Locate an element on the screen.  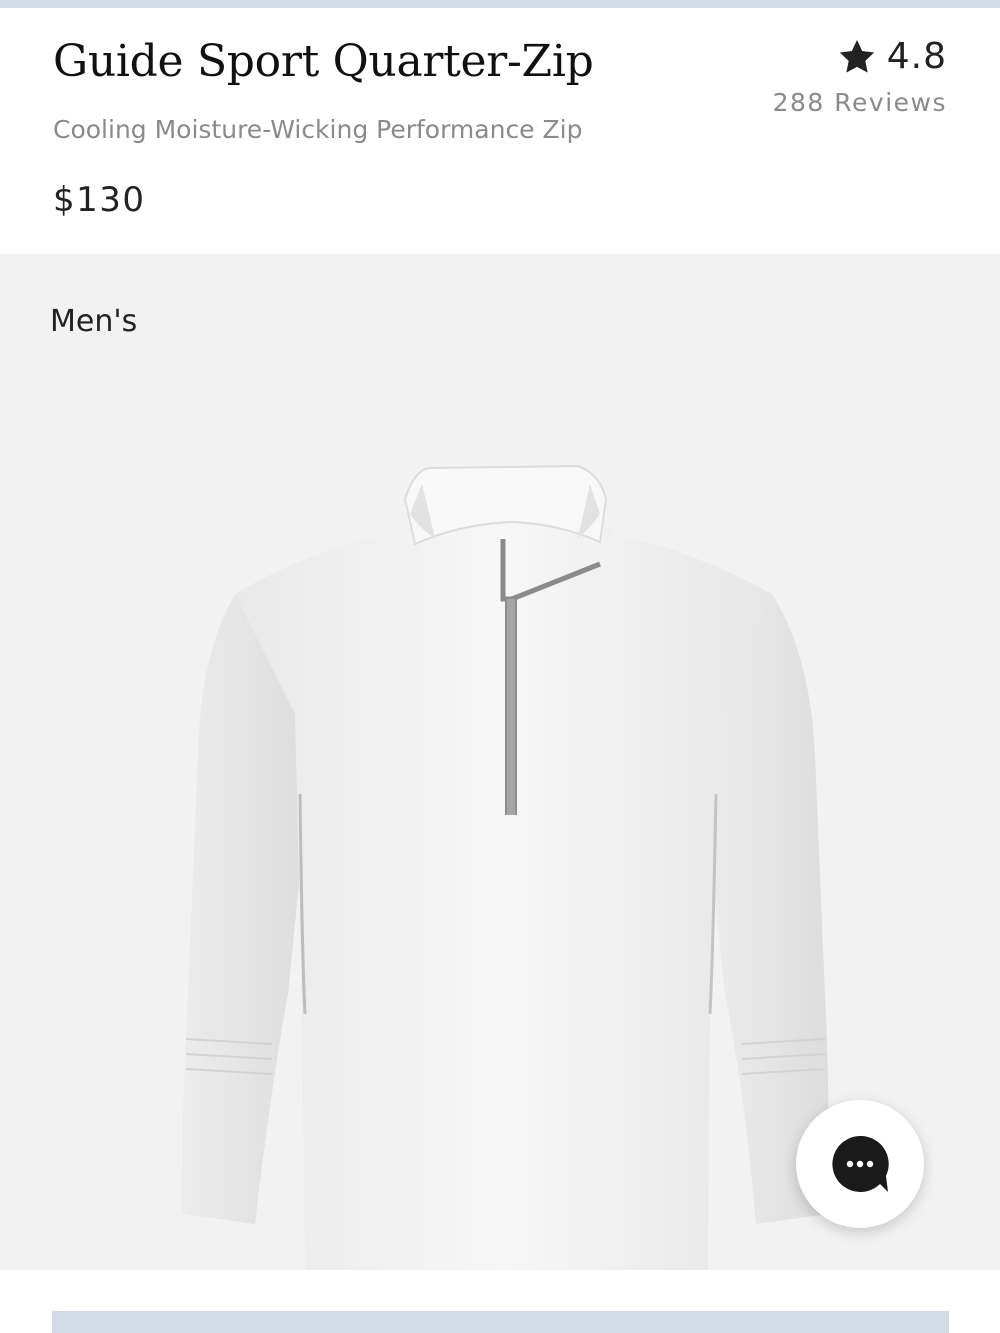
product-price: $130 is located at coordinates (99, 200).